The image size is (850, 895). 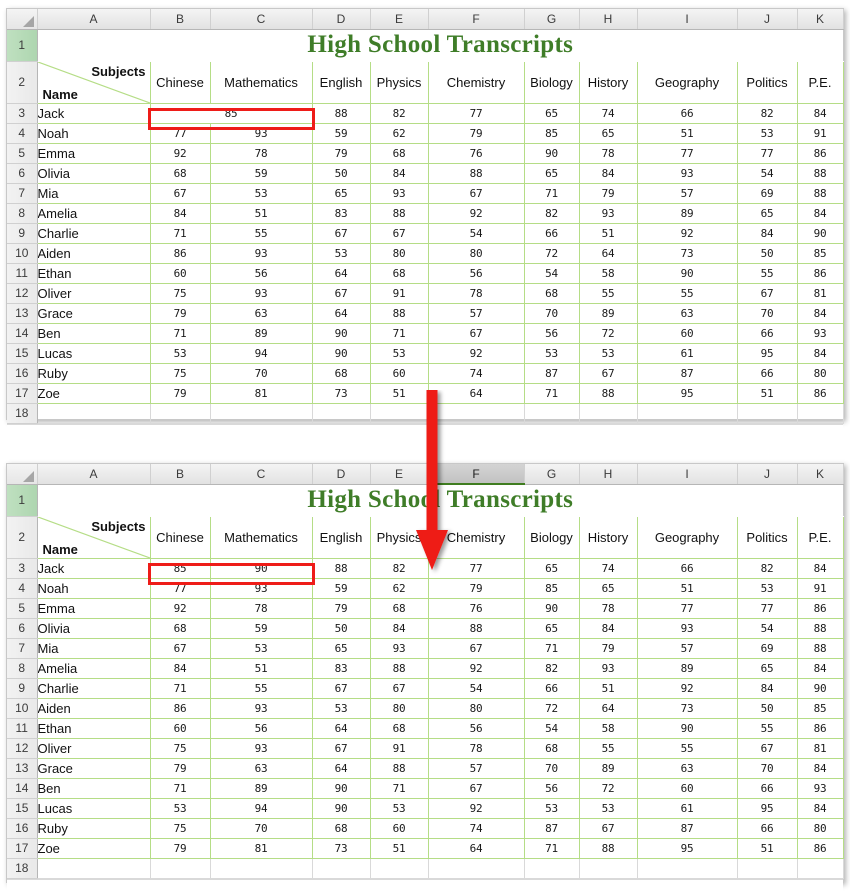 What do you see at coordinates (261, 313) in the screenshot?
I see `score-cell: 63` at bounding box center [261, 313].